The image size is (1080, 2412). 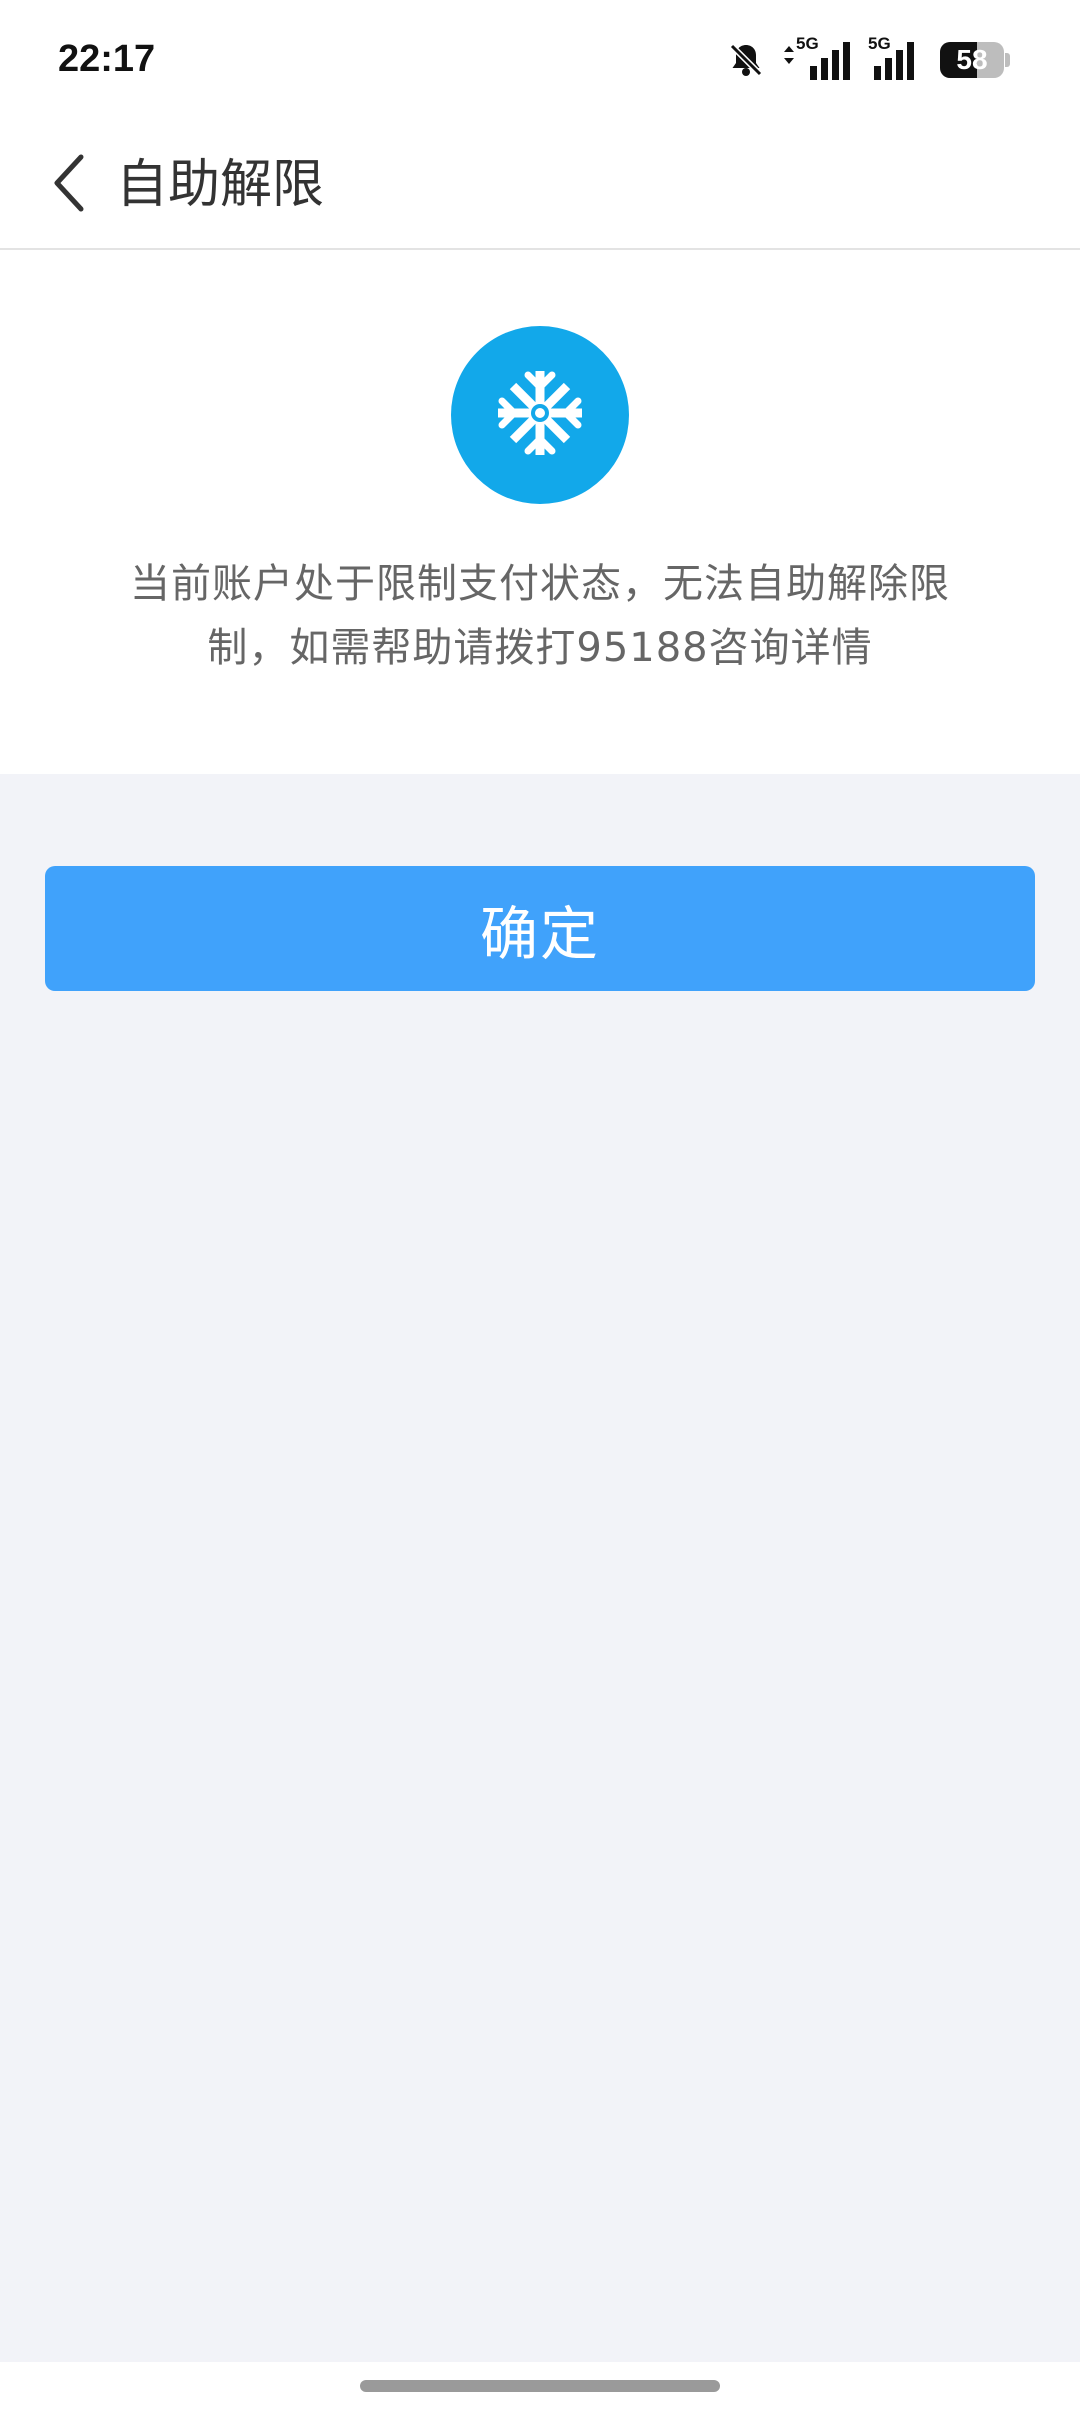 I want to click on battery-level: 58, so click(x=972, y=59).